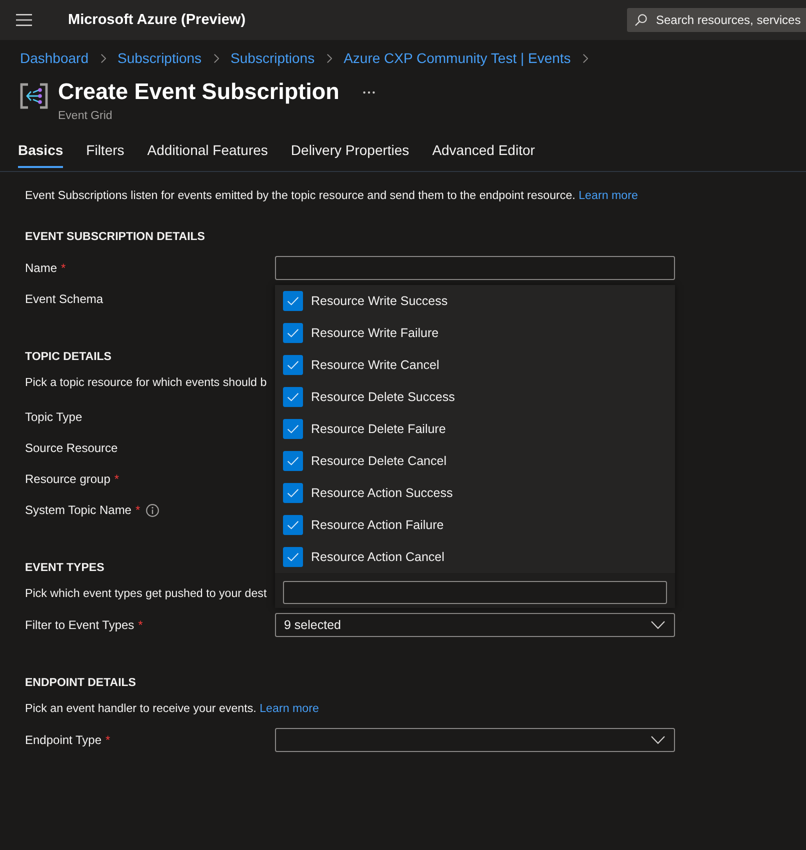  Describe the element at coordinates (157, 20) in the screenshot. I see `app-title: Microsoft Azure (Preview)` at that location.